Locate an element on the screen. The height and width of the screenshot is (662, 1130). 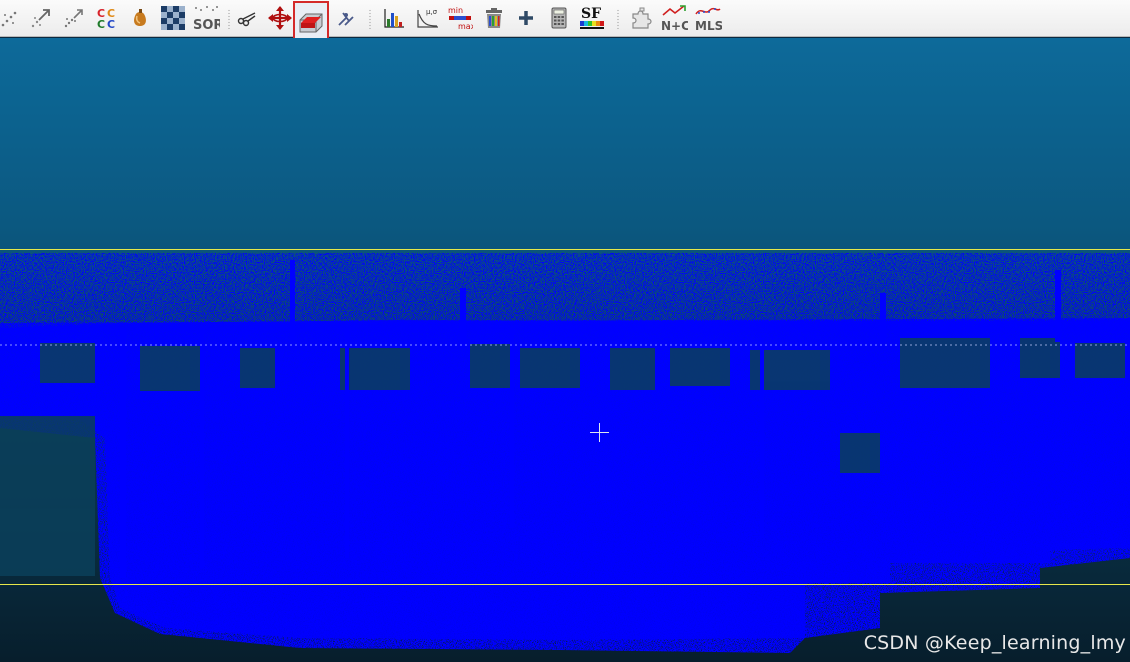
point-picking-button is located at coordinates (346, 18).